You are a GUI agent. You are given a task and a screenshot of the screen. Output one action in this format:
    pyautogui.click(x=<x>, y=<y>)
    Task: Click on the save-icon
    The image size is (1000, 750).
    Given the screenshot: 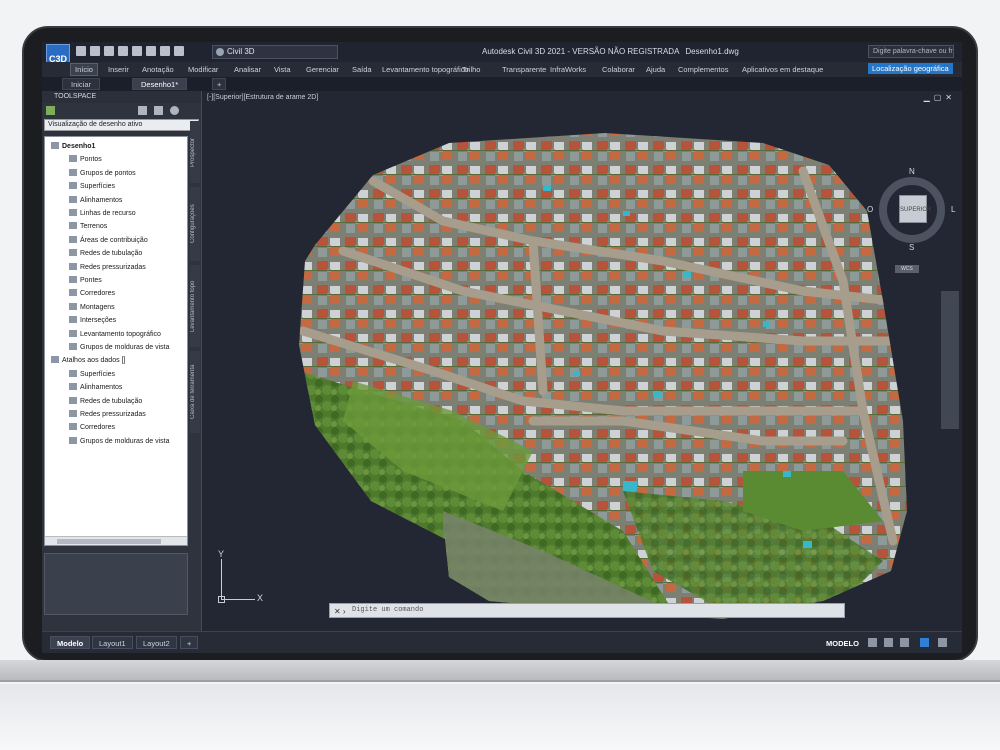 What is the action you would take?
    pyautogui.click(x=109, y=51)
    